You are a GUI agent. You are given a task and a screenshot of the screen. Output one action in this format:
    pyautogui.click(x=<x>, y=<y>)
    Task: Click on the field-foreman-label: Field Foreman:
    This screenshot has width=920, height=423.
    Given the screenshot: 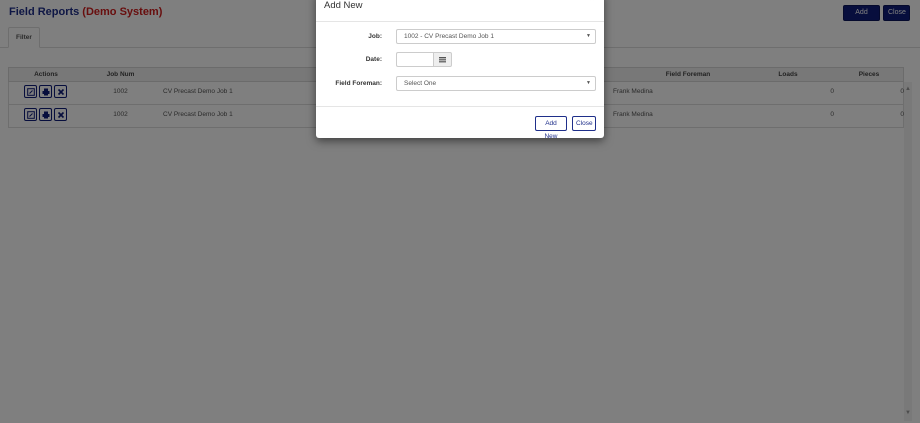 What is the action you would take?
    pyautogui.click(x=358, y=83)
    